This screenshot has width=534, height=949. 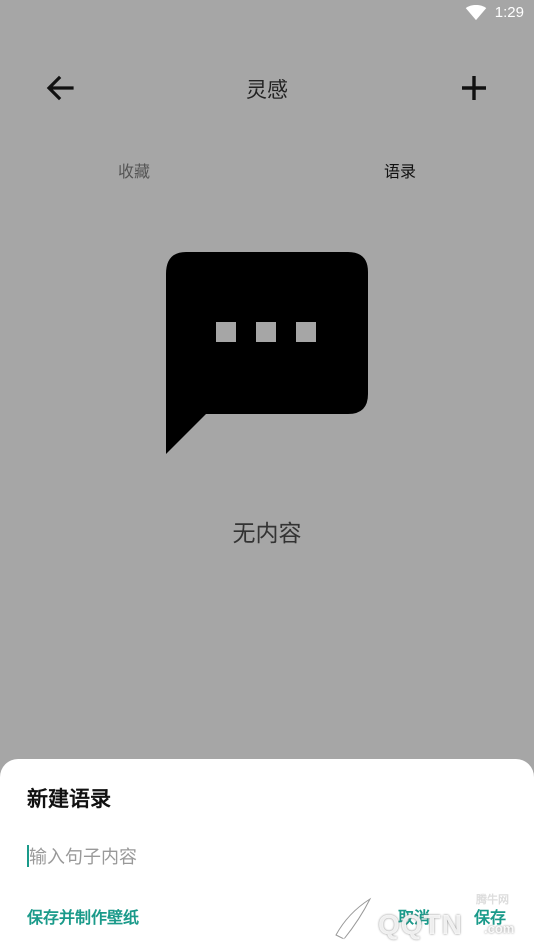 I want to click on quote-input-wrapper, so click(x=267, y=857).